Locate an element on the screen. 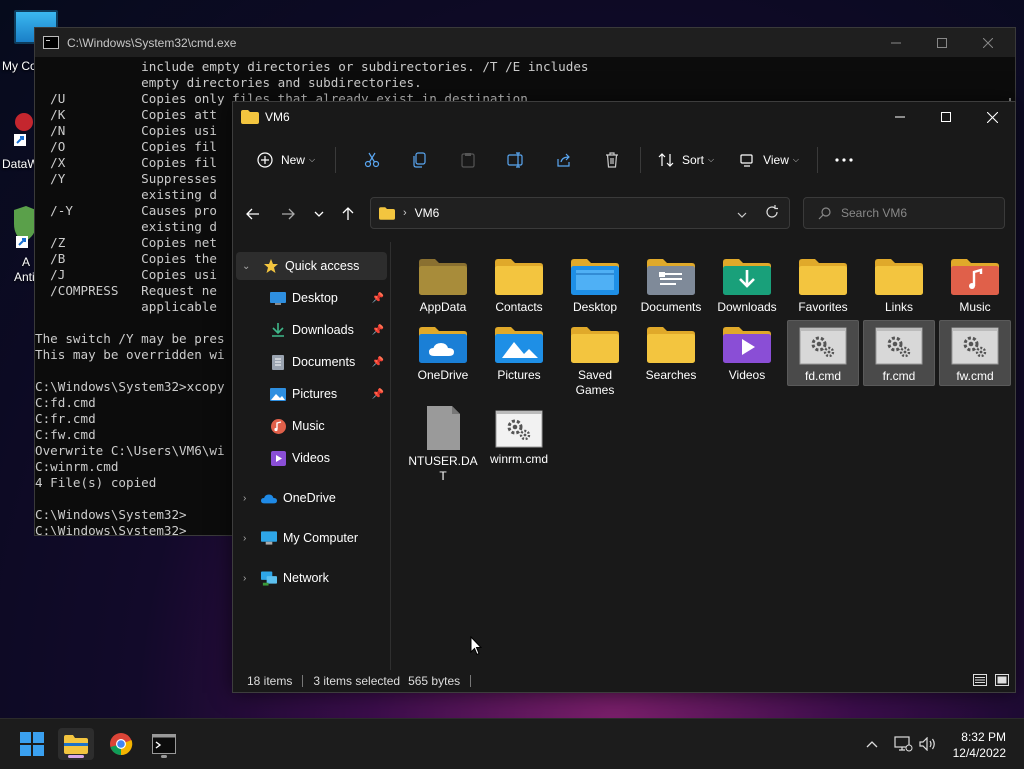  nav-documents: Documents 📌 is located at coordinates (311, 362).